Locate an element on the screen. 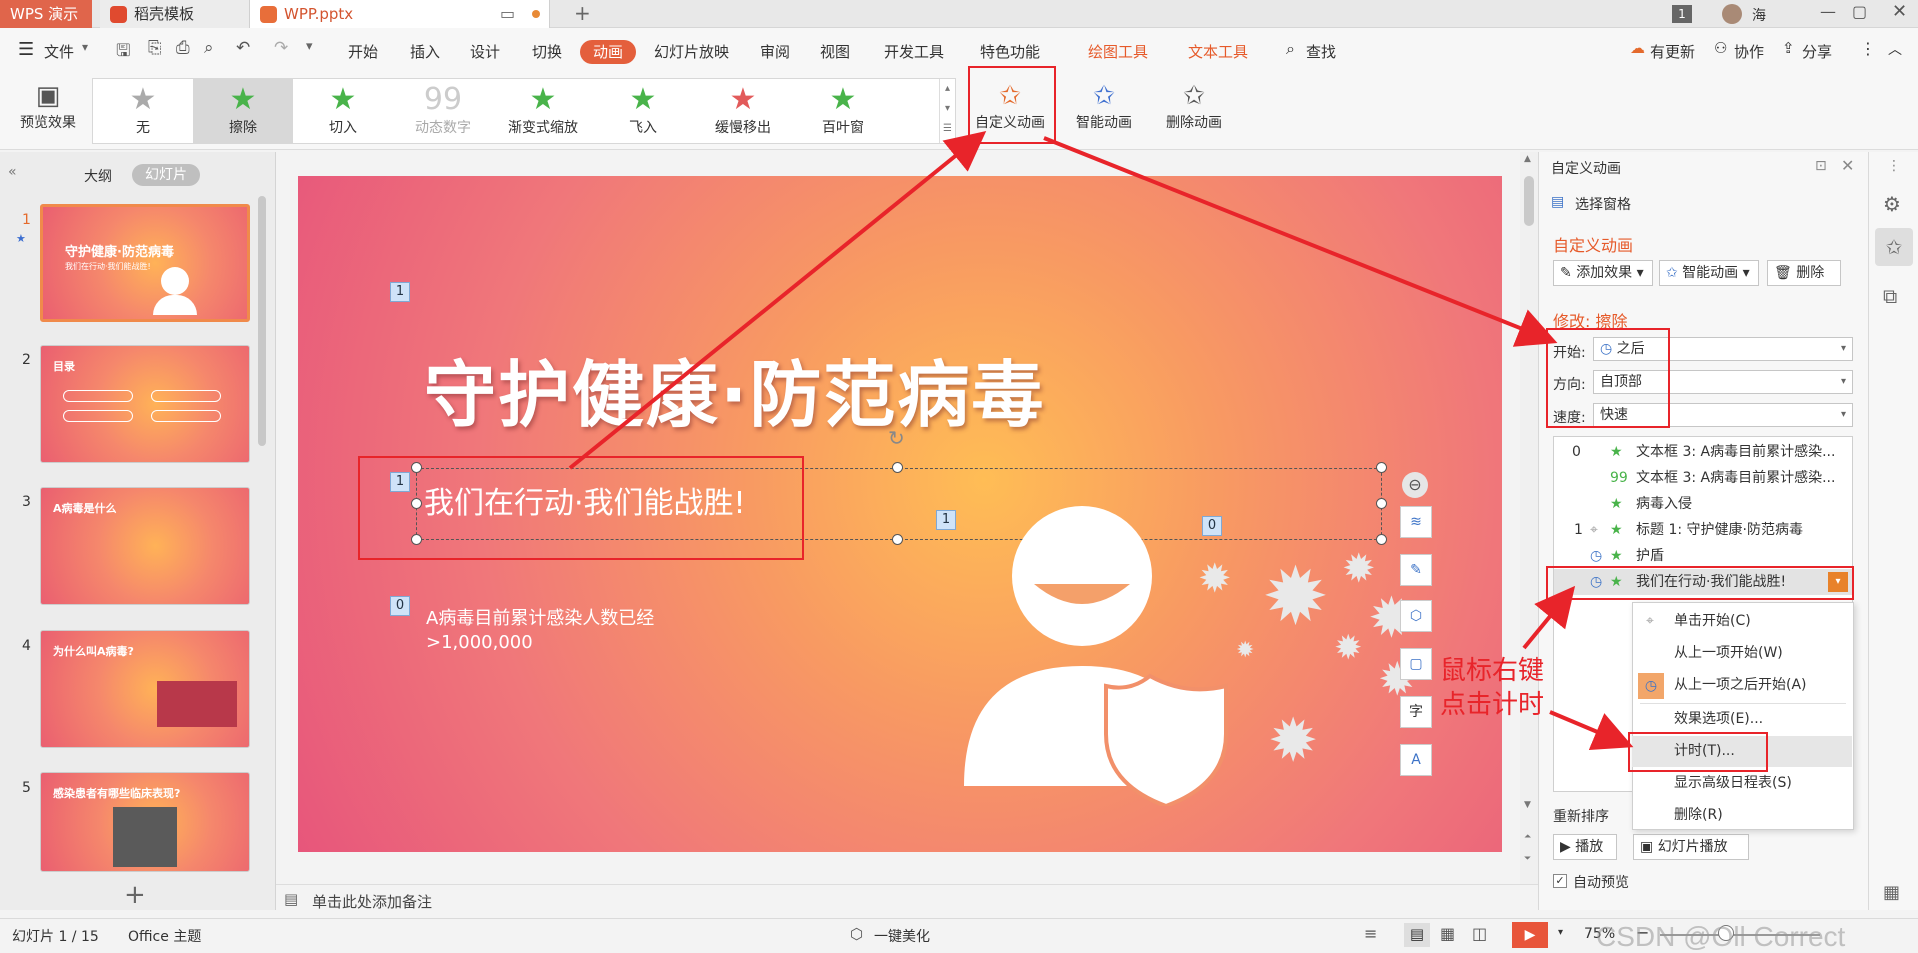 The width and height of the screenshot is (1918, 953). update-button: 有更新 is located at coordinates (1672, 51).